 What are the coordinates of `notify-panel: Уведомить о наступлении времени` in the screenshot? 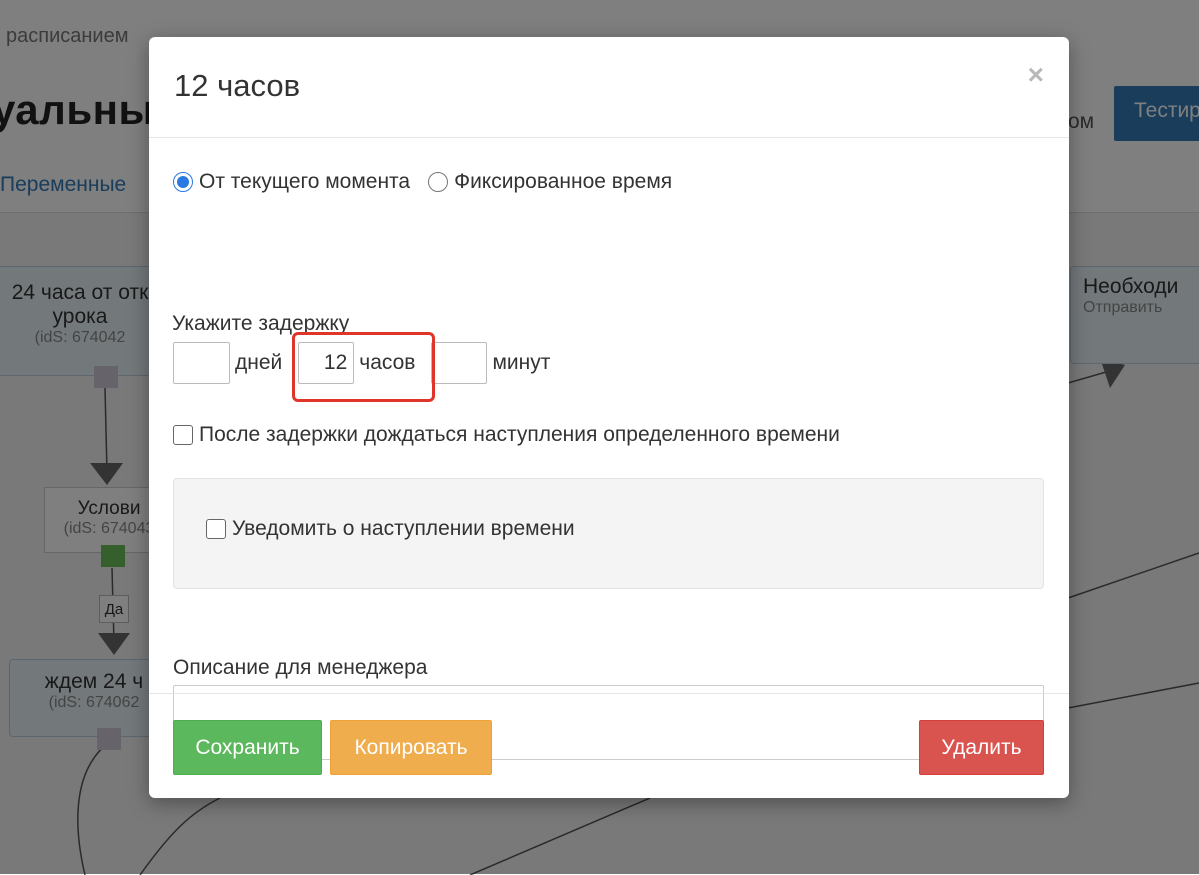 It's located at (608, 533).